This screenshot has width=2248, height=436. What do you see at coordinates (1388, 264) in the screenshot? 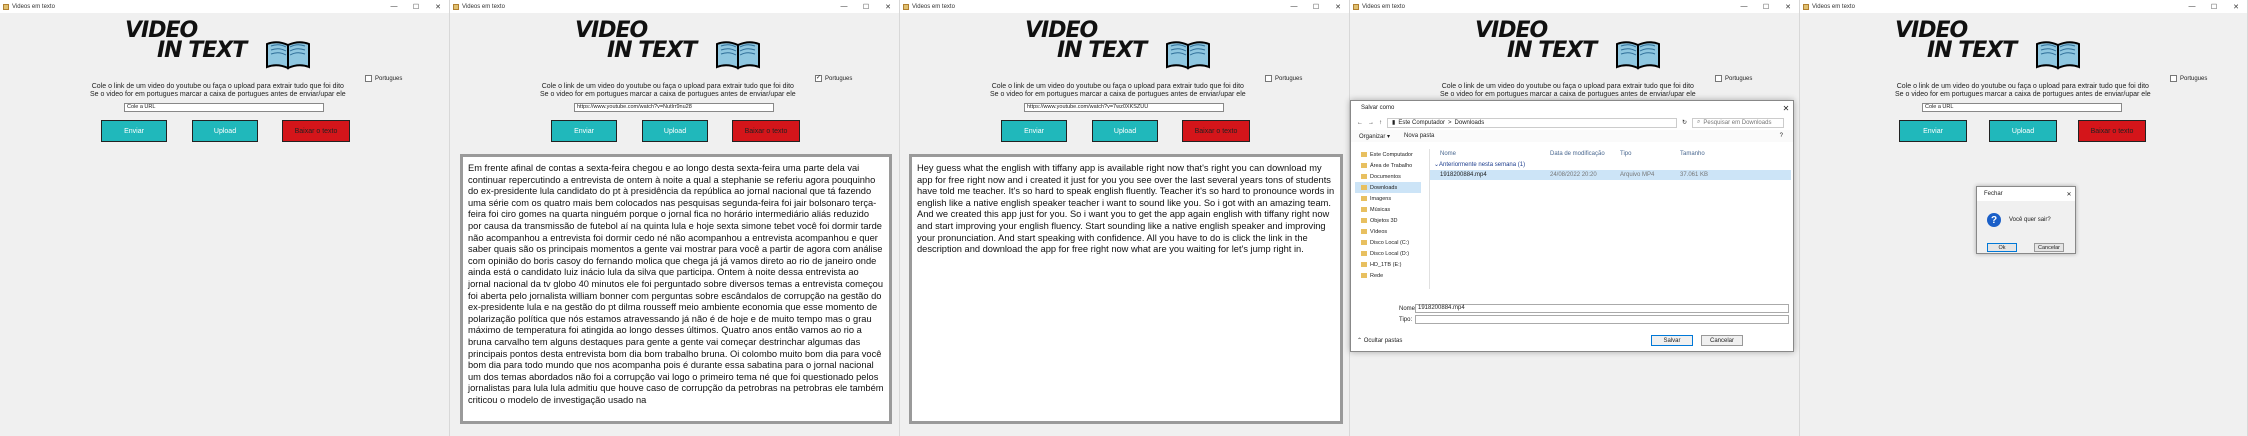
I see `sidebar-item: HD_1TB (E:)` at bounding box center [1388, 264].